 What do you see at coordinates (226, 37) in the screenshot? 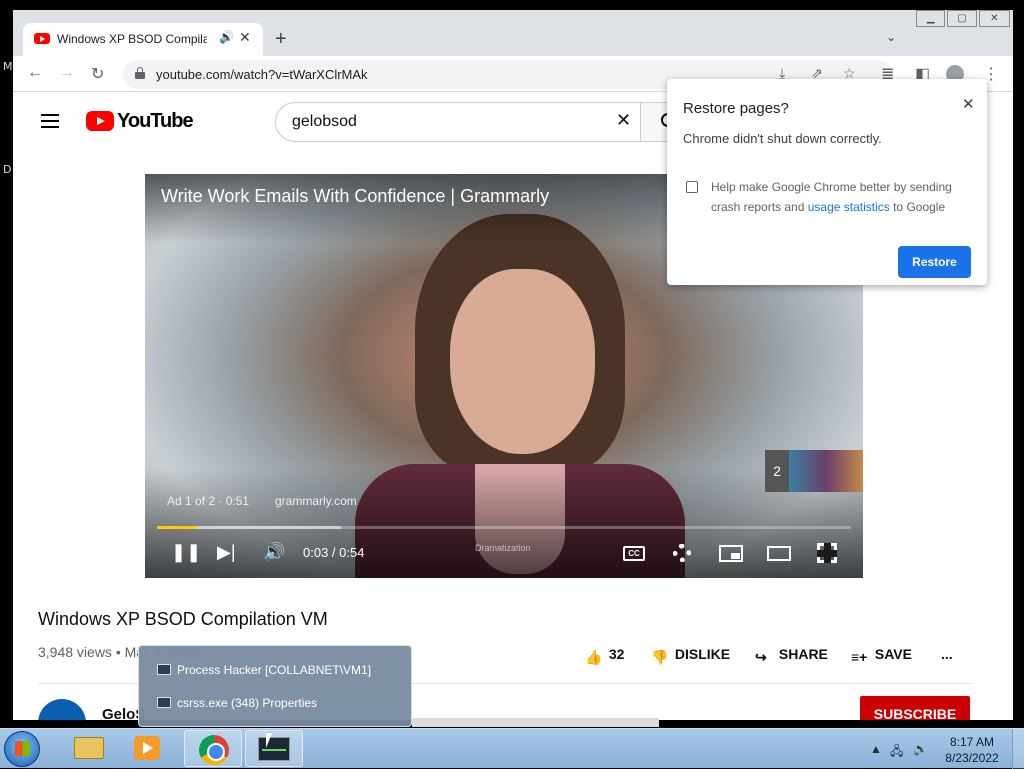
I see `speaker-icon: 🔊` at bounding box center [226, 37].